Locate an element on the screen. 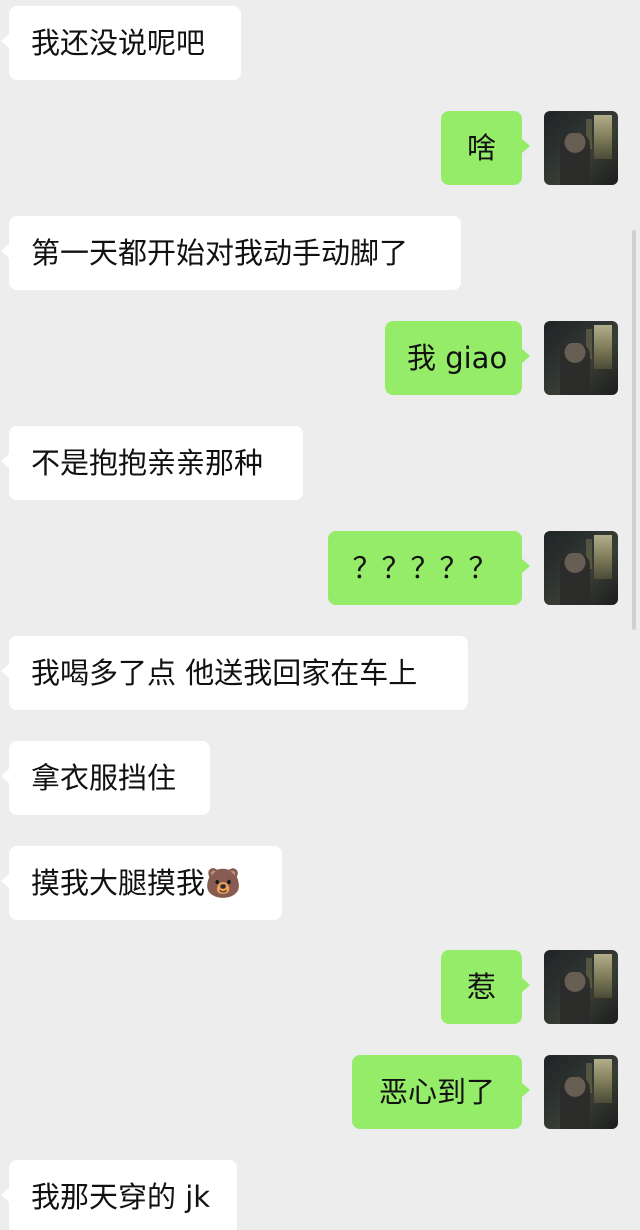 This screenshot has width=640, height=1230. message-incoming: 我还没说呢吧 is located at coordinates (320, 44).